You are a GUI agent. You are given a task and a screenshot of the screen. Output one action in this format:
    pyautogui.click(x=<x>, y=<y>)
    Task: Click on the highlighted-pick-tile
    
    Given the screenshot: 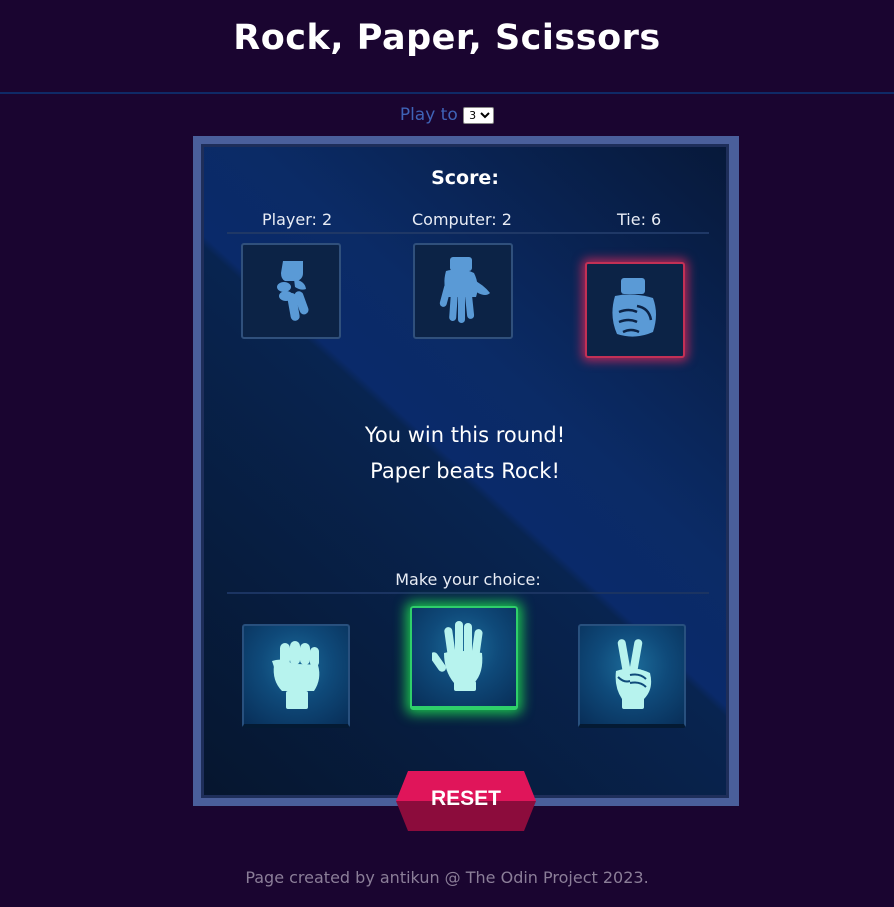 What is the action you would take?
    pyautogui.click(x=635, y=310)
    